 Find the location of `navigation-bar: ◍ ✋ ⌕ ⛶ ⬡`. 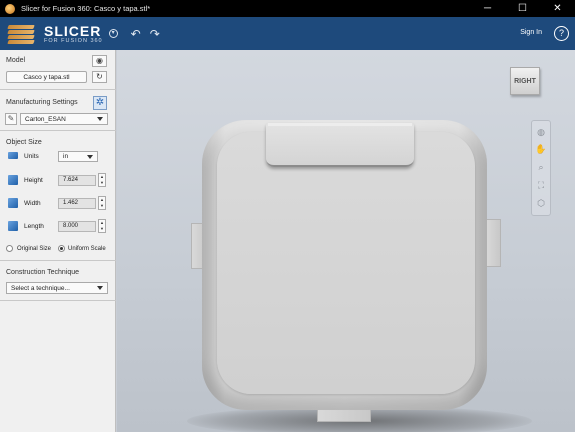

navigation-bar: ◍ ✋ ⌕ ⛶ ⬡ is located at coordinates (541, 168).